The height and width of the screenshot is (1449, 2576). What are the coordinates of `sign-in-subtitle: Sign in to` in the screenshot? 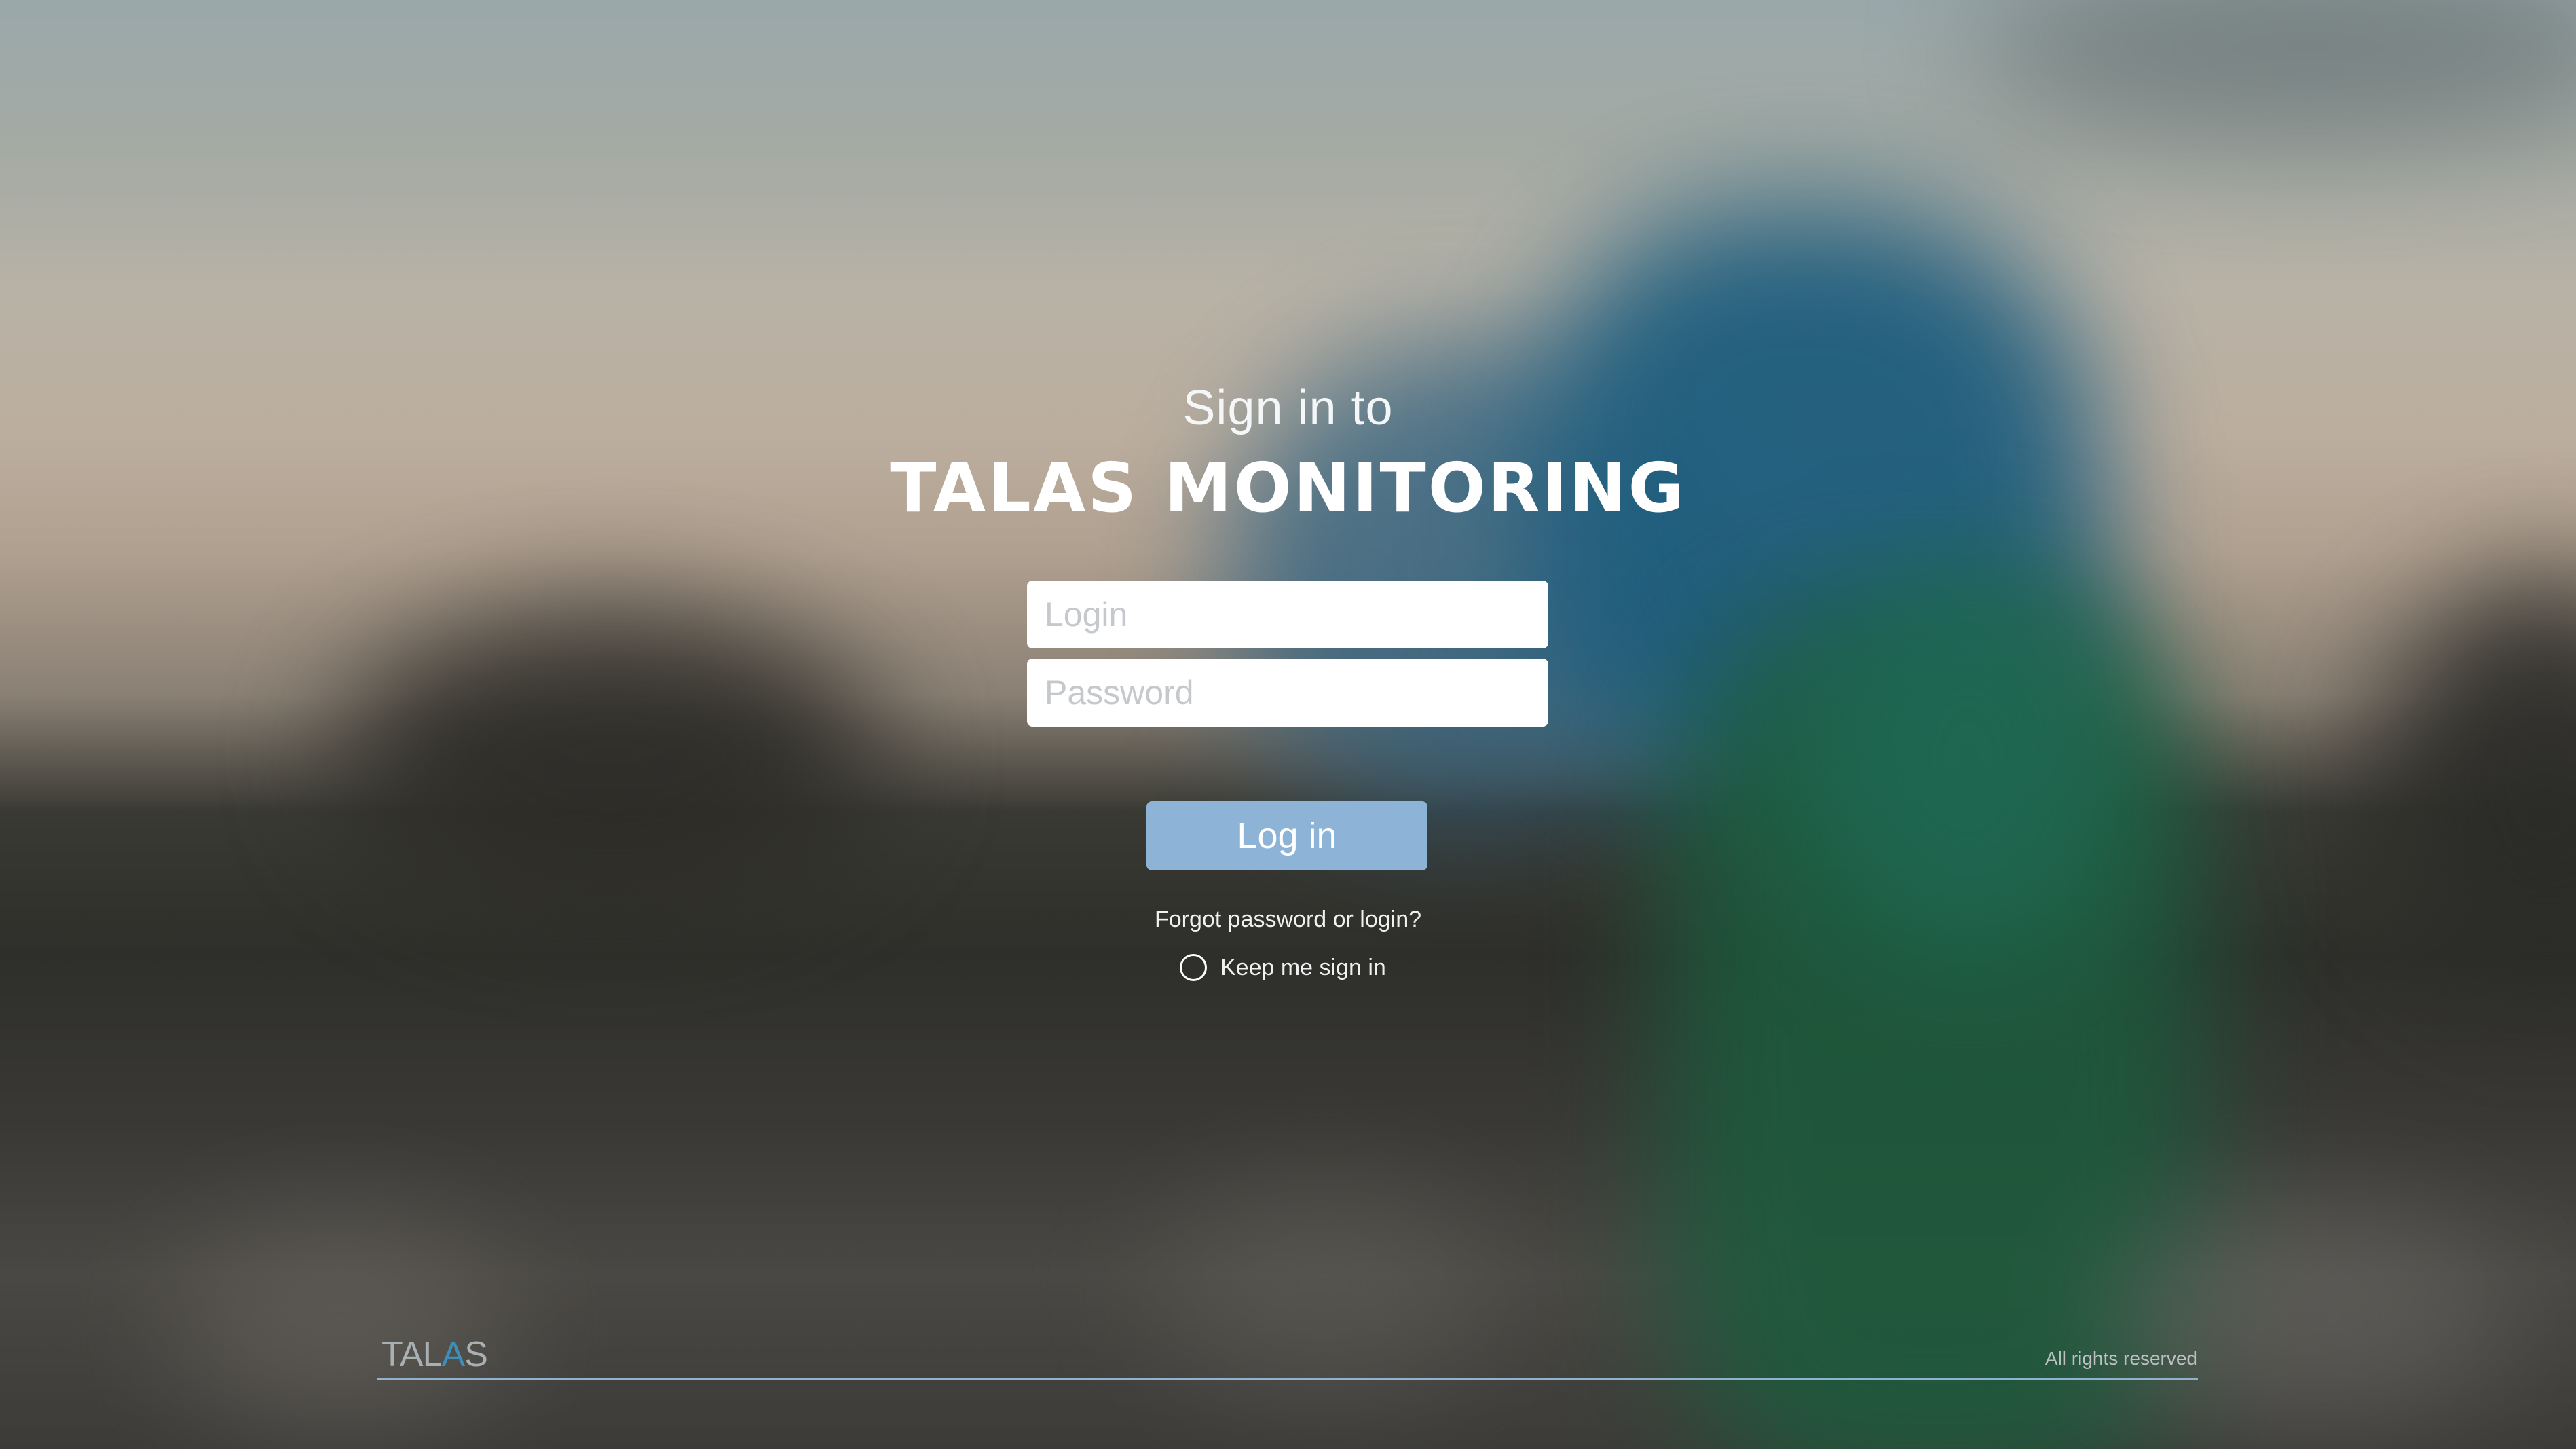 It's located at (1288, 408).